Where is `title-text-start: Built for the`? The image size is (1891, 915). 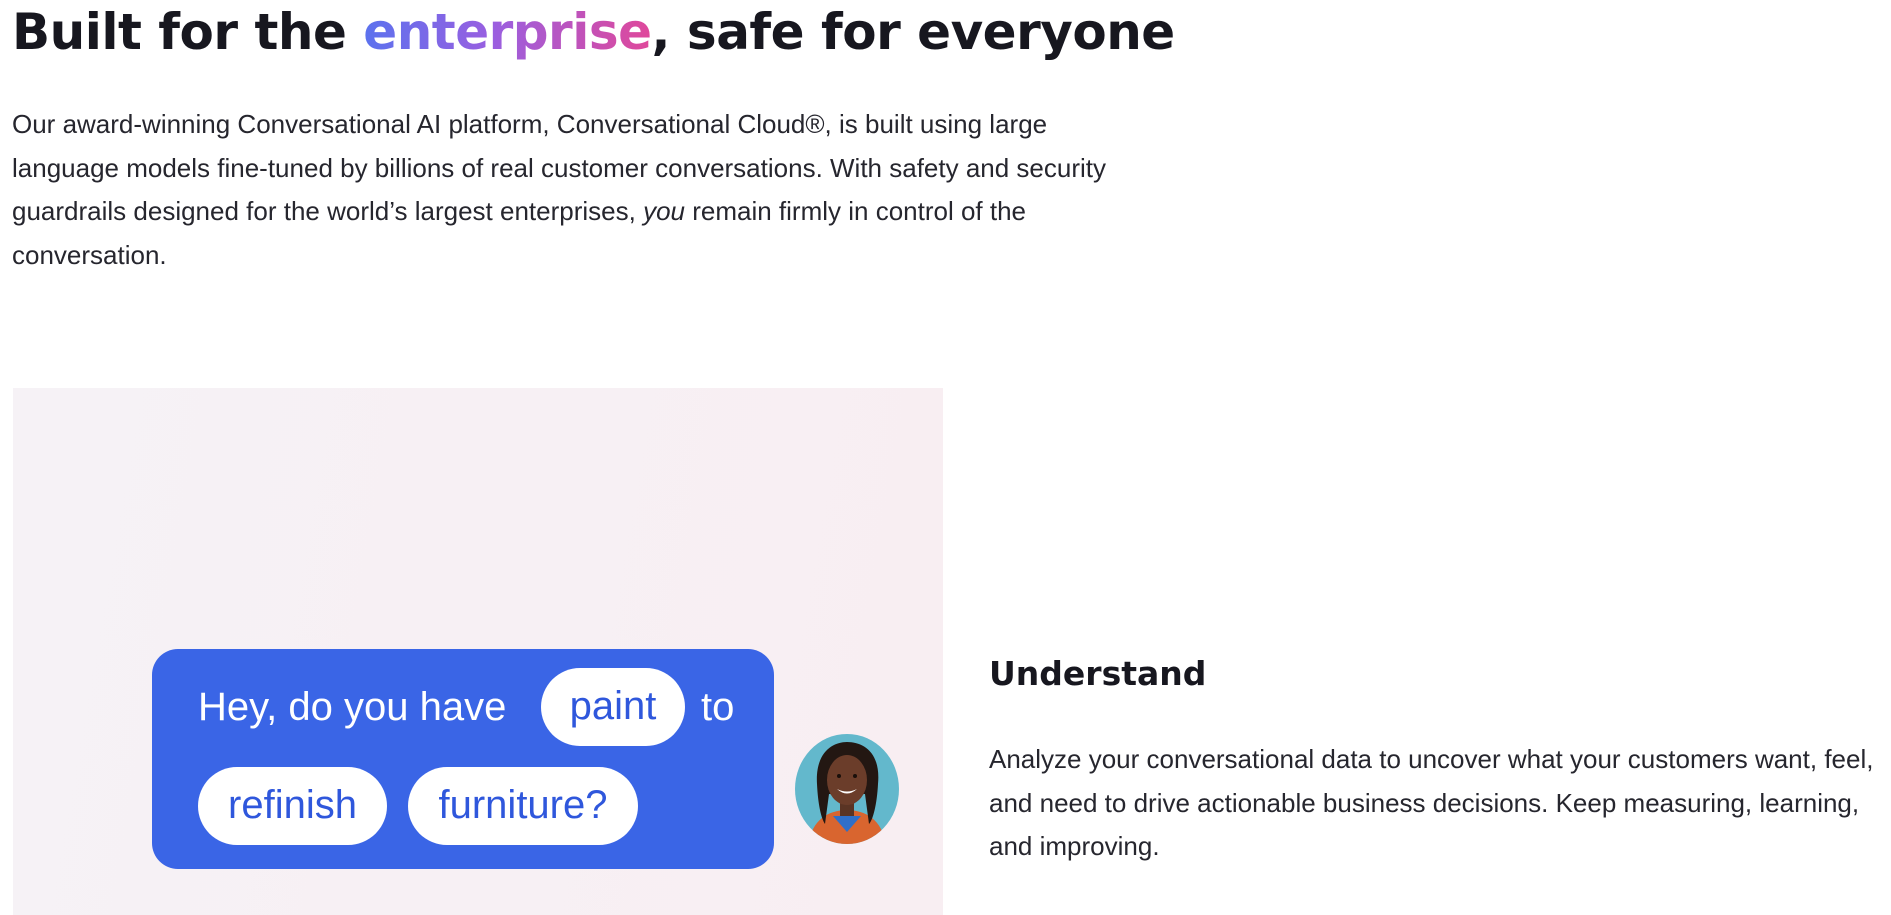 title-text-start: Built for the is located at coordinates (188, 32).